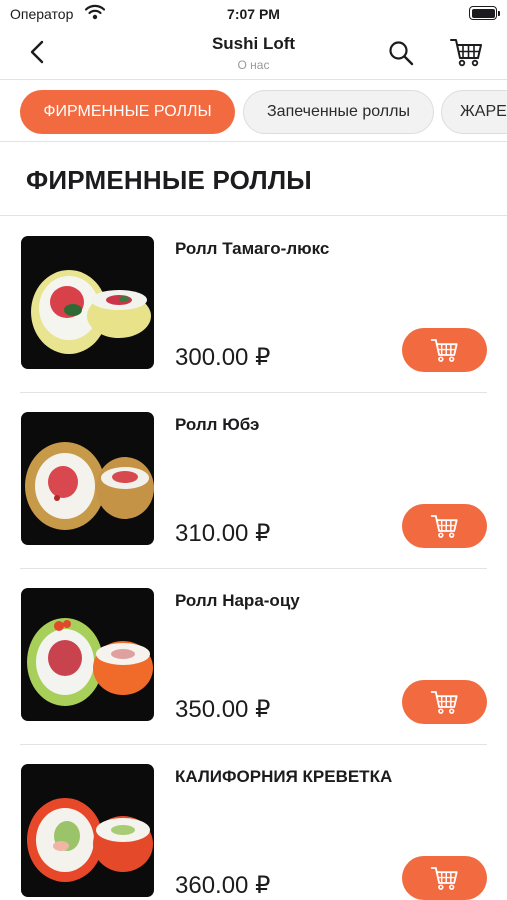 The image size is (507, 900). I want to click on category-tabs: ФИРМЕННЫЕ РОЛЛЫ Запеченные роллы ЖАРЕ, so click(253, 111).